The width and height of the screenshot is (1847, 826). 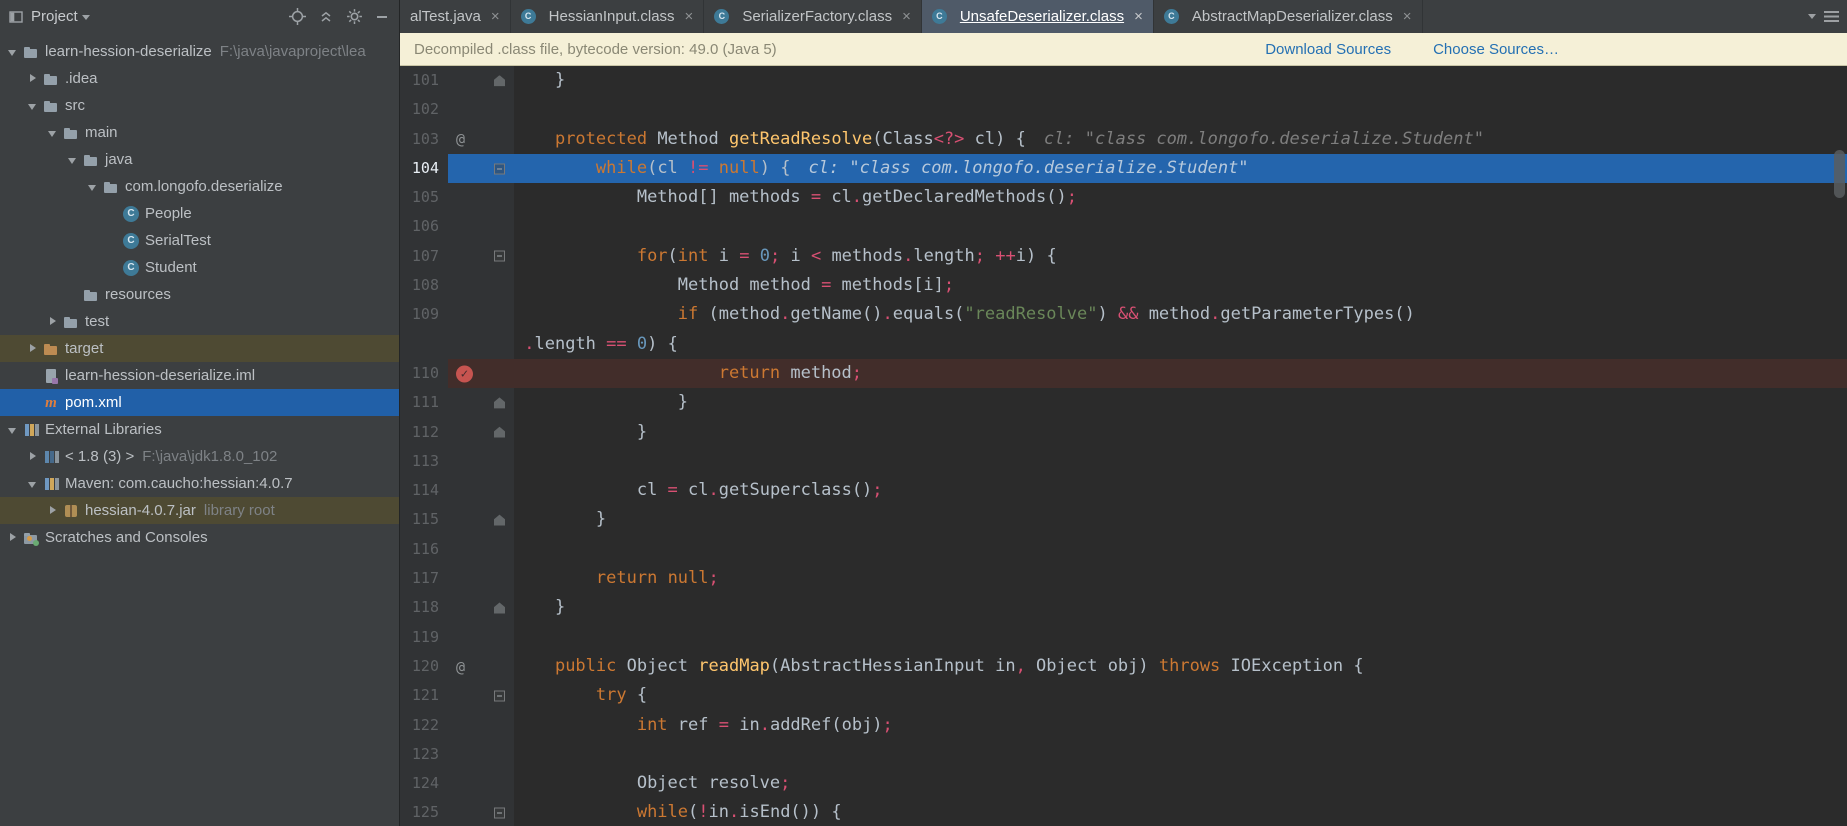 I want to click on code-line: 125 while(!in.isEnd()) {, so click(x=1123, y=812).